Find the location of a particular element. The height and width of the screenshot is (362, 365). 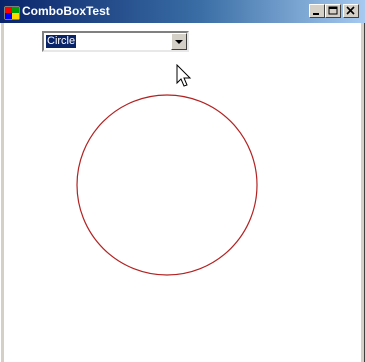

shape-combobox: Circle is located at coordinates (115, 41).